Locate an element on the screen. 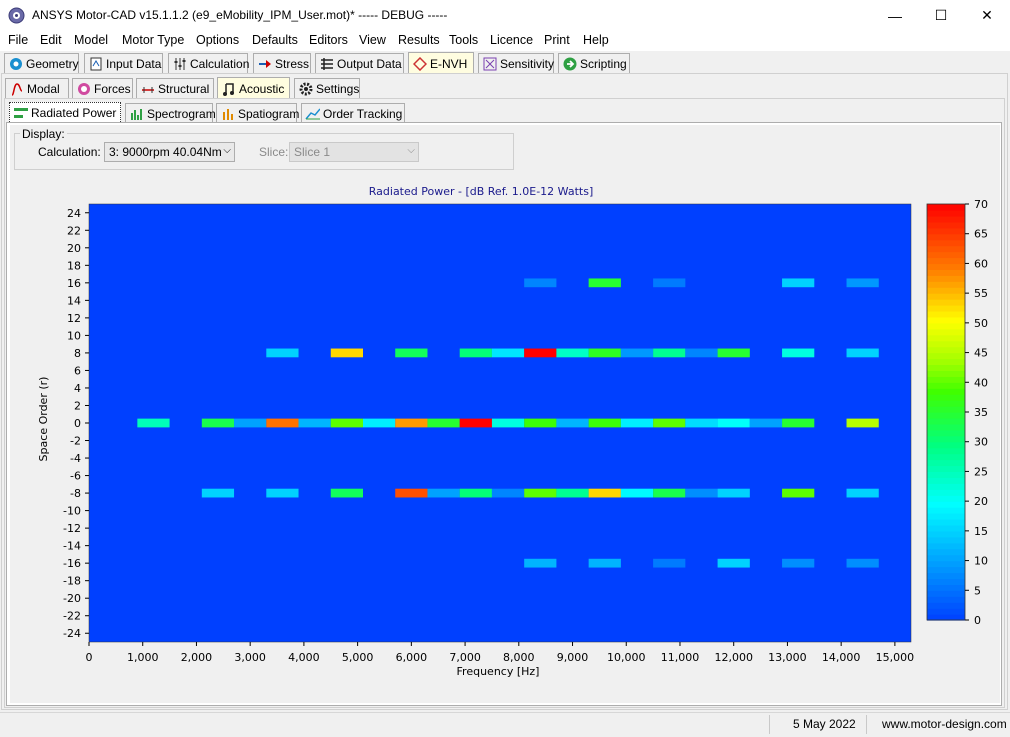 This screenshot has height=737, width=1010. y-tick-label: 4 is located at coordinates (77, 388).